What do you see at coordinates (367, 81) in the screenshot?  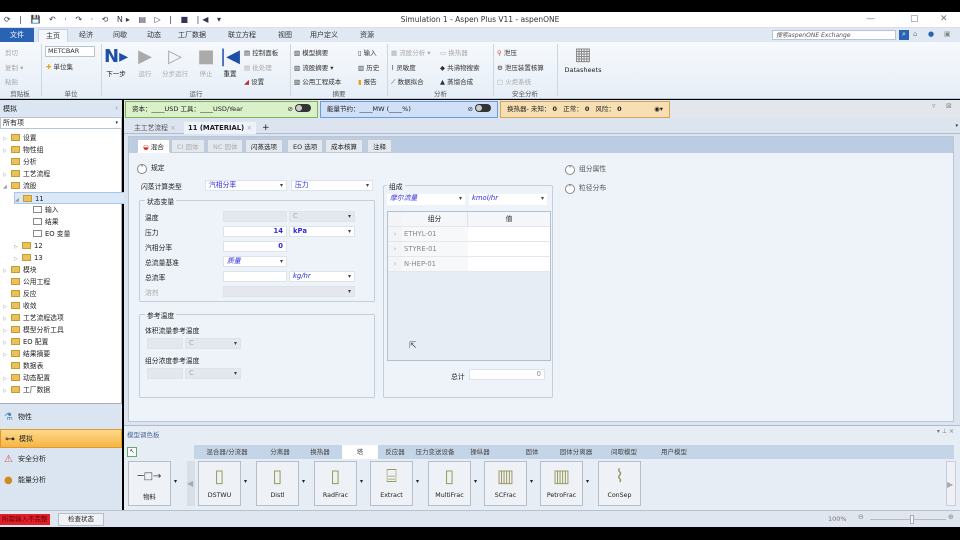 I see `report-button: ▮ 报告` at bounding box center [367, 81].